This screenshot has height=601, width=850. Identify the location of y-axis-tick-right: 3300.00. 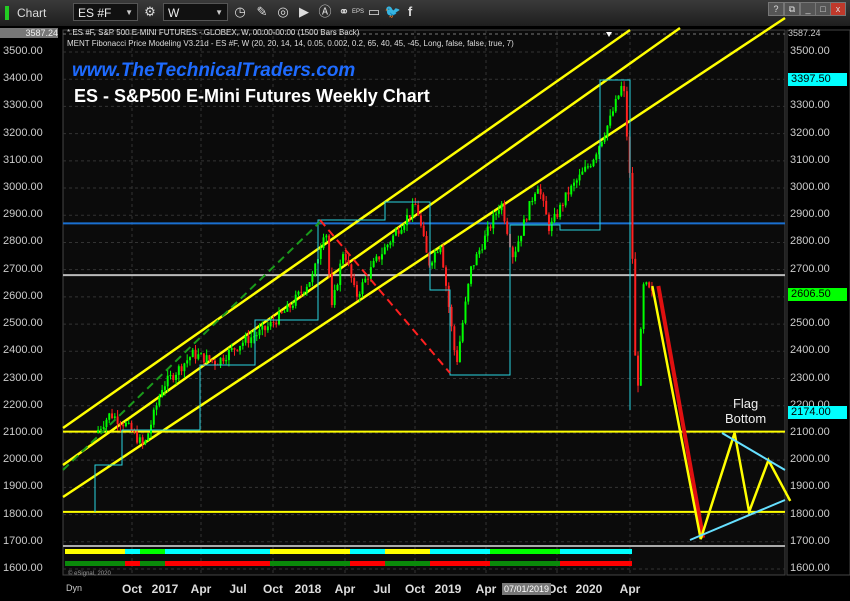
(810, 105).